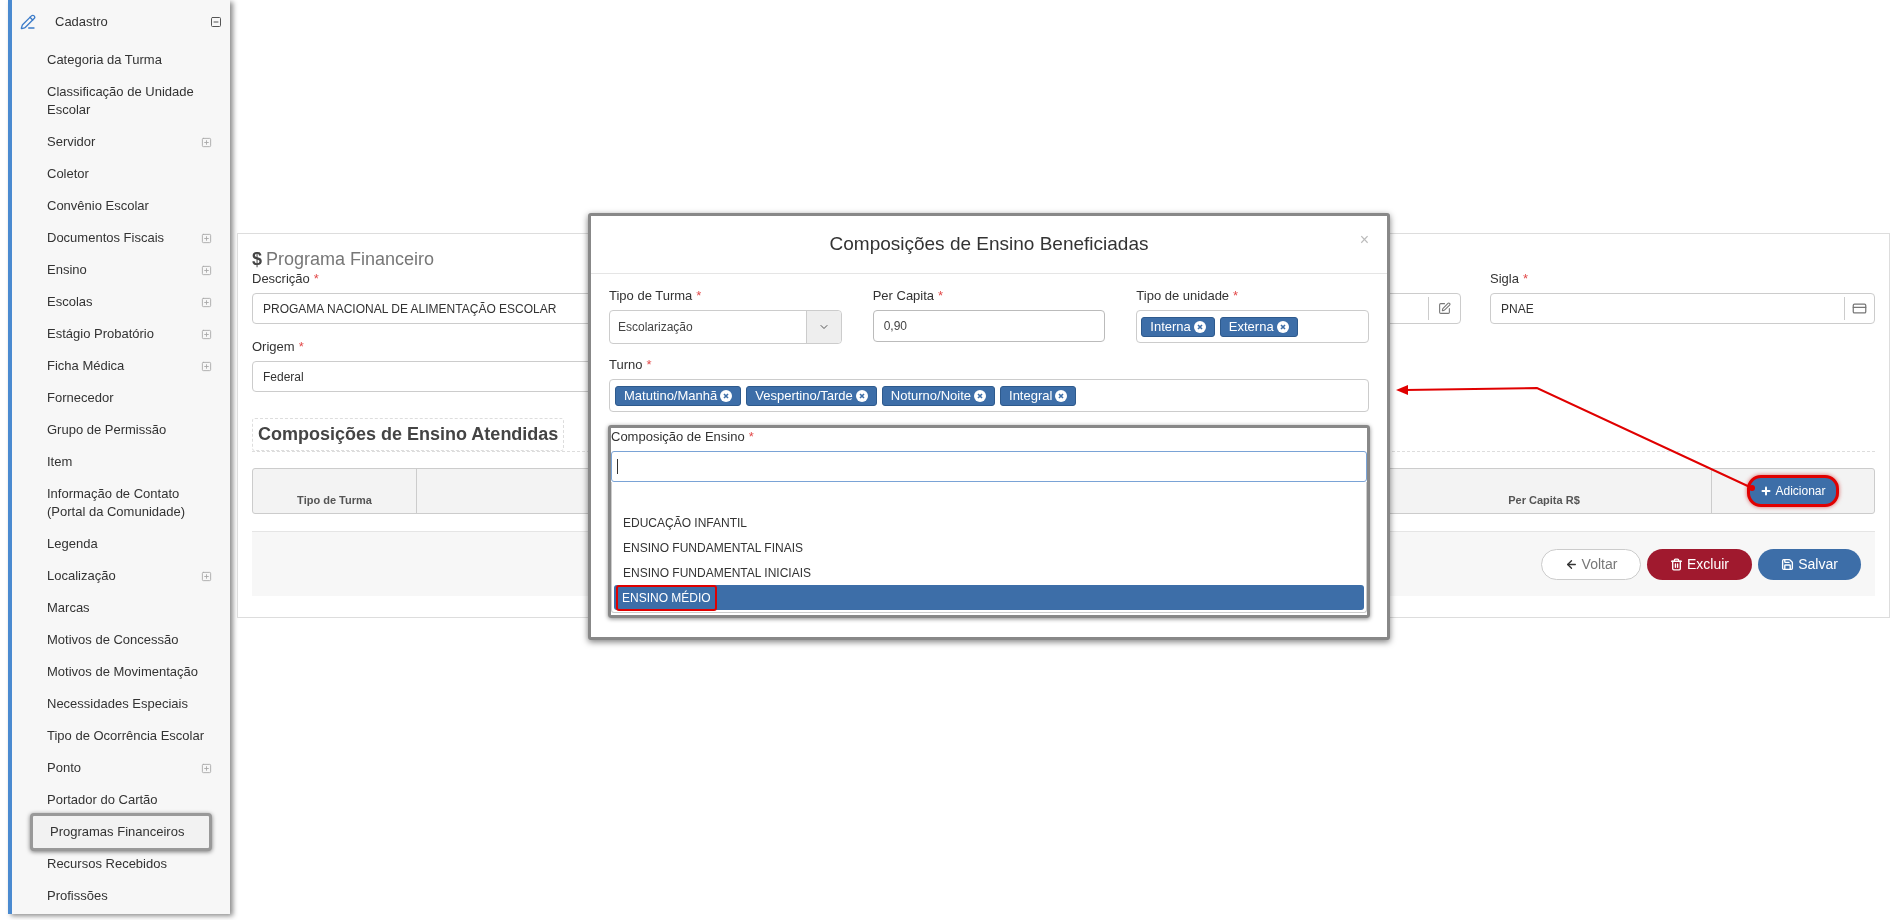  What do you see at coordinates (121, 22) in the screenshot?
I see `sidebar-section-header: Cadastro` at bounding box center [121, 22].